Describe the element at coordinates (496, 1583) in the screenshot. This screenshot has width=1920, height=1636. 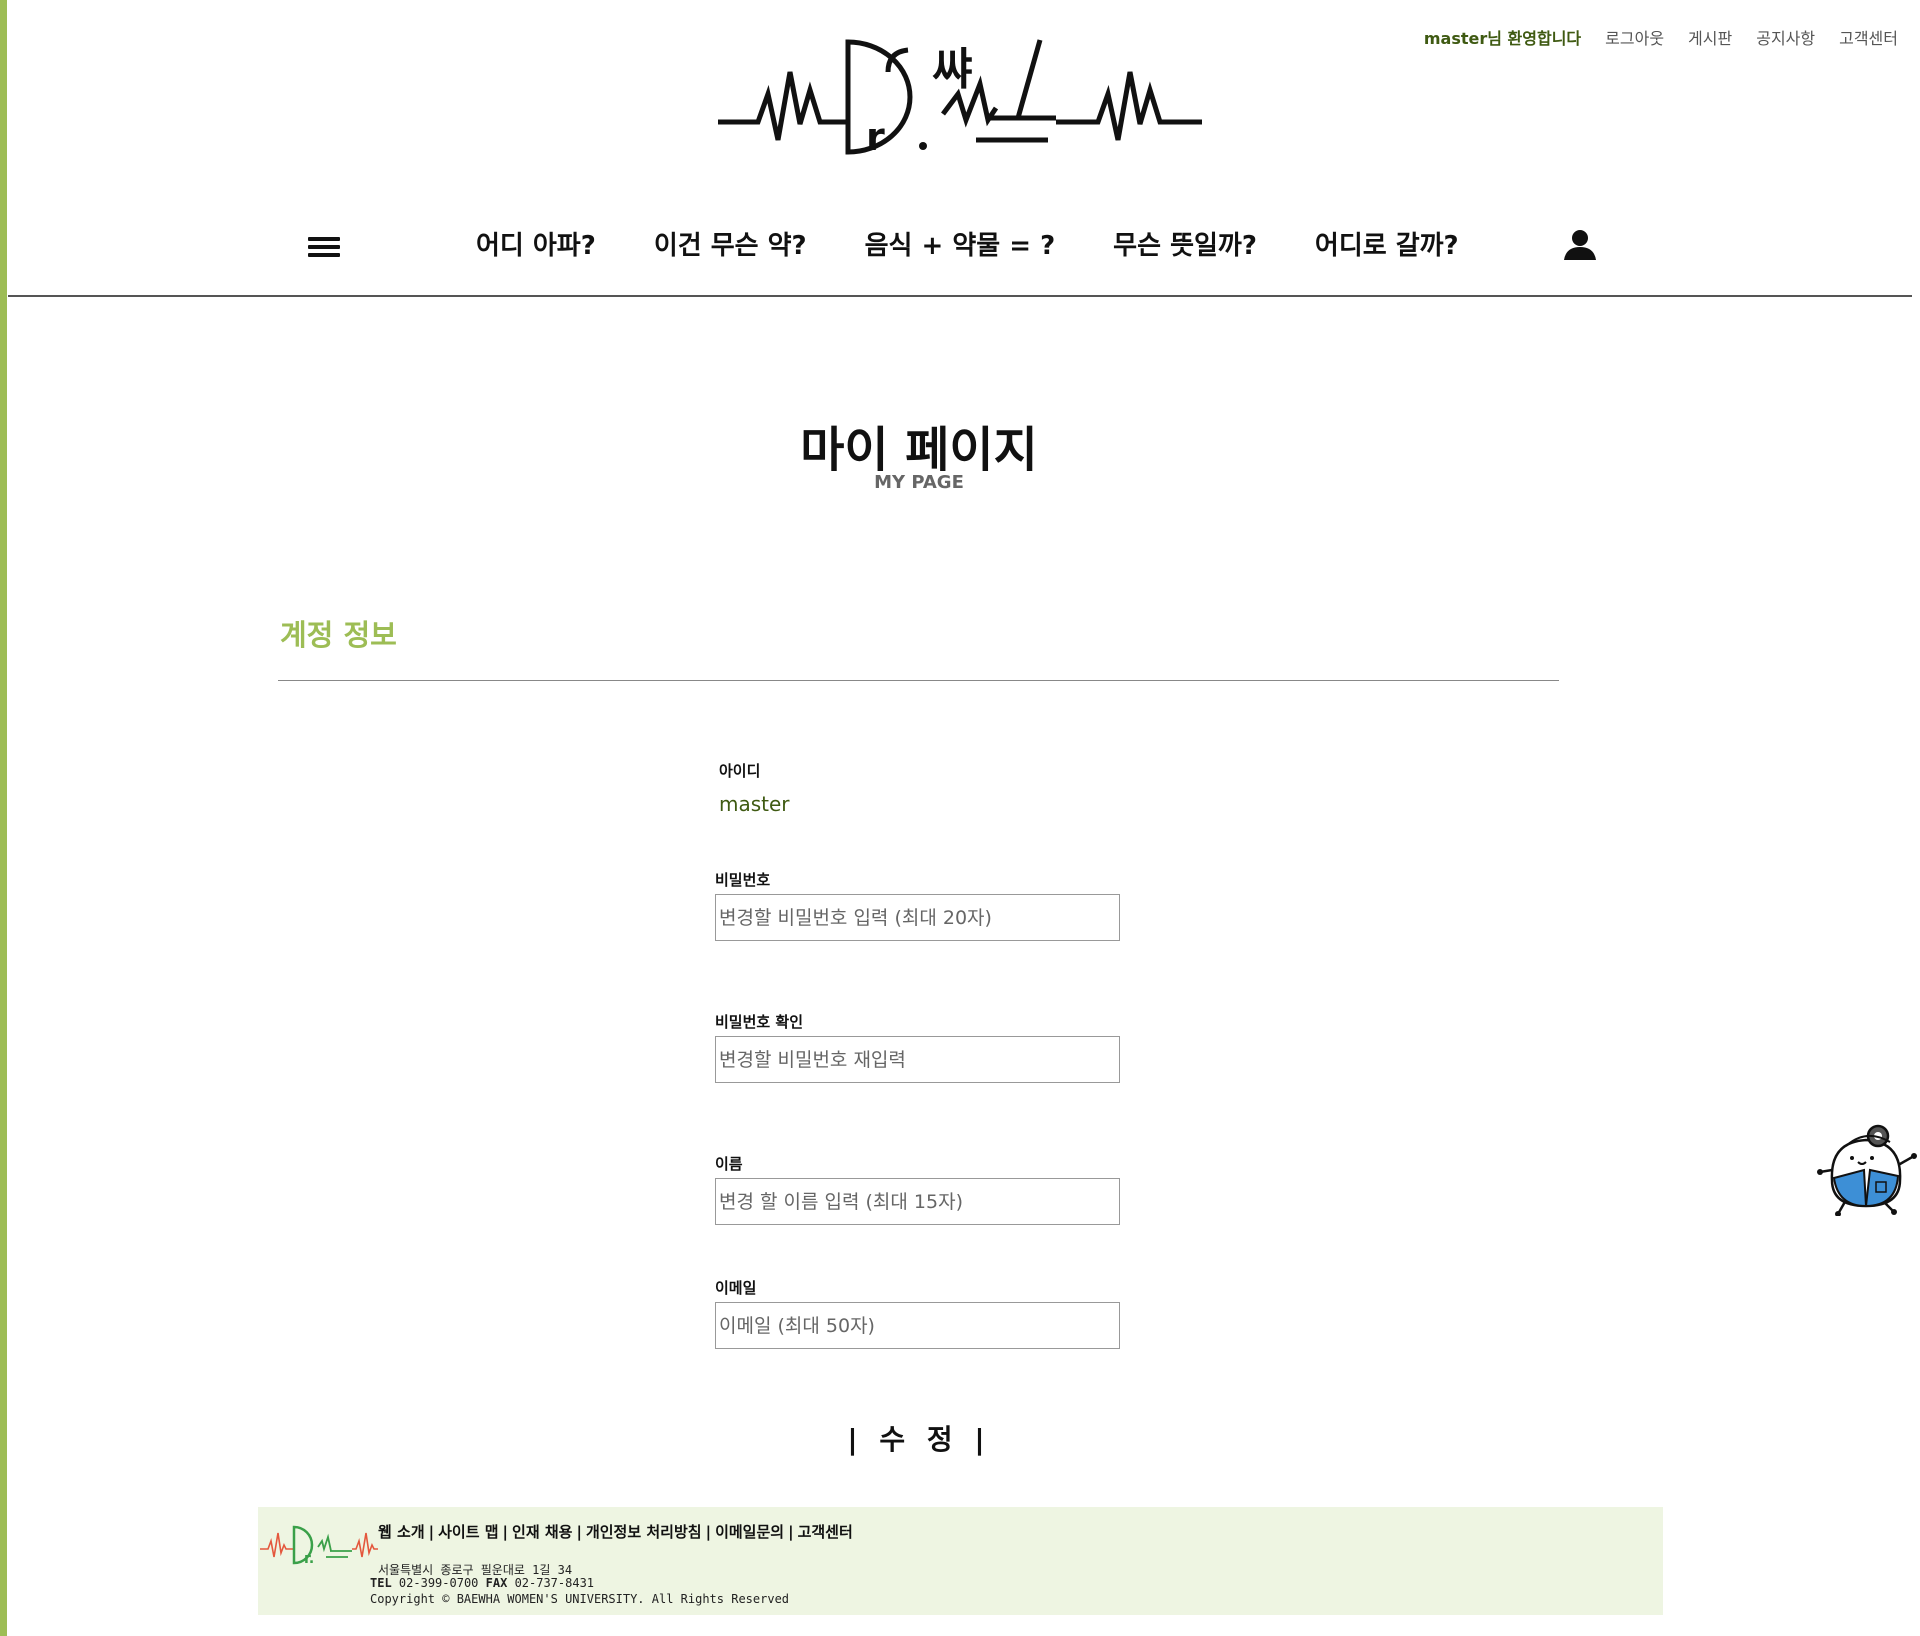
I see `footer-fax-label: FAX` at that location.